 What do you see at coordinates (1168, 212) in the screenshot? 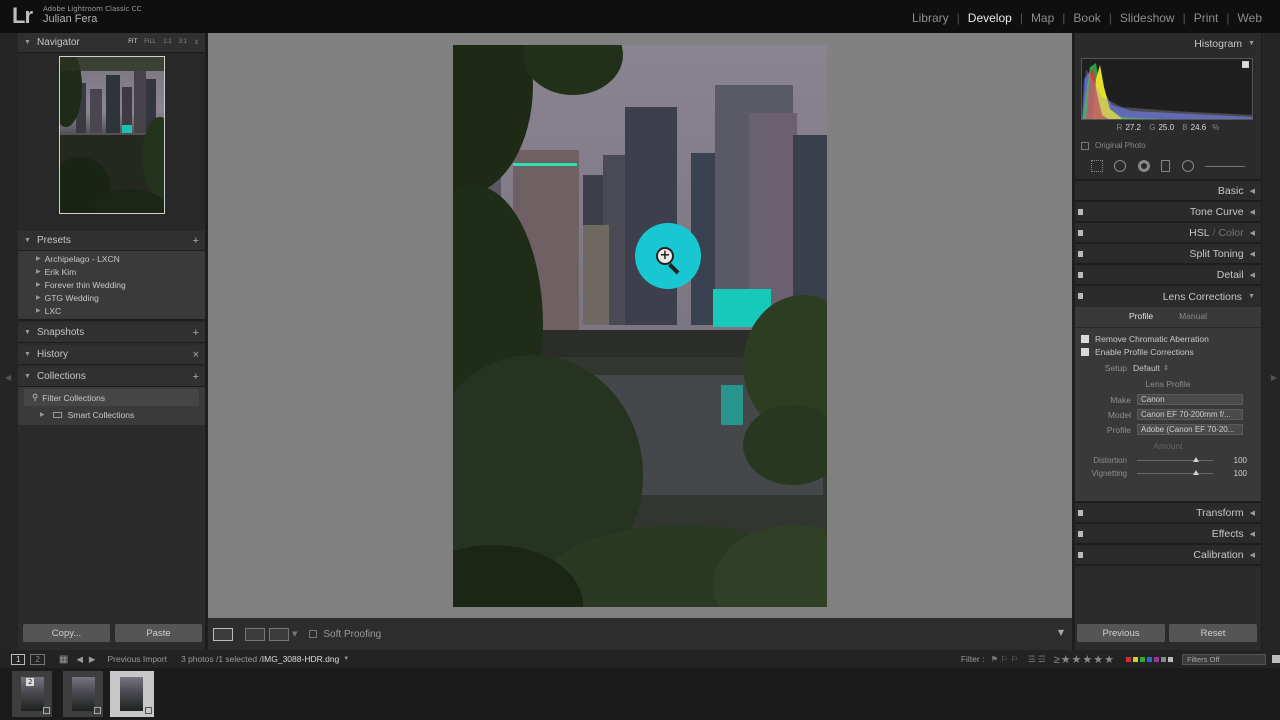
I see `tone-curve-section-header: Tone Curve ◀` at bounding box center [1168, 212].